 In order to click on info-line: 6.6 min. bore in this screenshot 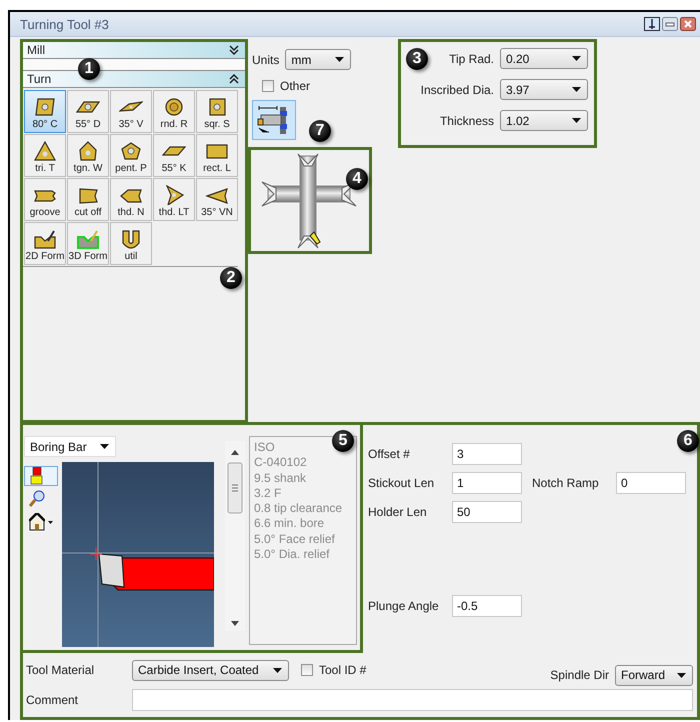, I will do `click(290, 524)`.